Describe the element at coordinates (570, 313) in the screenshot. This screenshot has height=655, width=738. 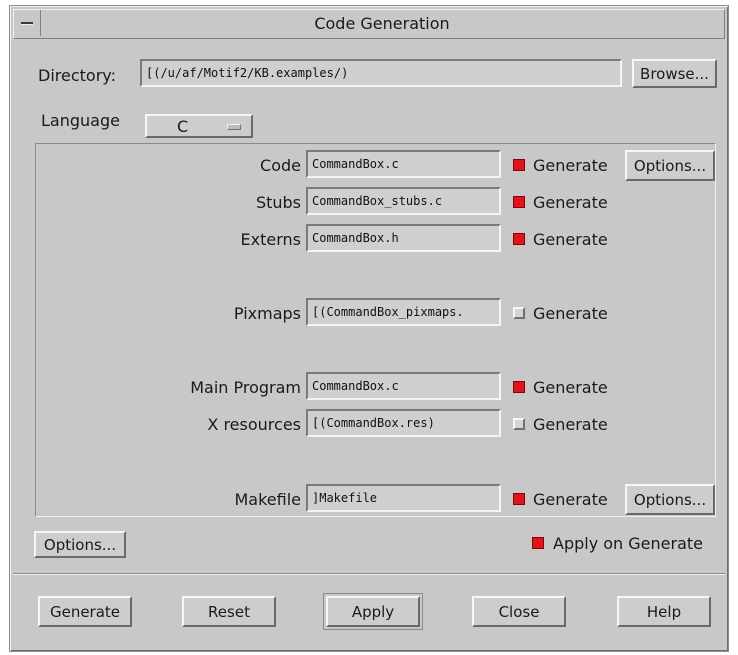
I see `pixmaps-generate-label: Generate` at that location.